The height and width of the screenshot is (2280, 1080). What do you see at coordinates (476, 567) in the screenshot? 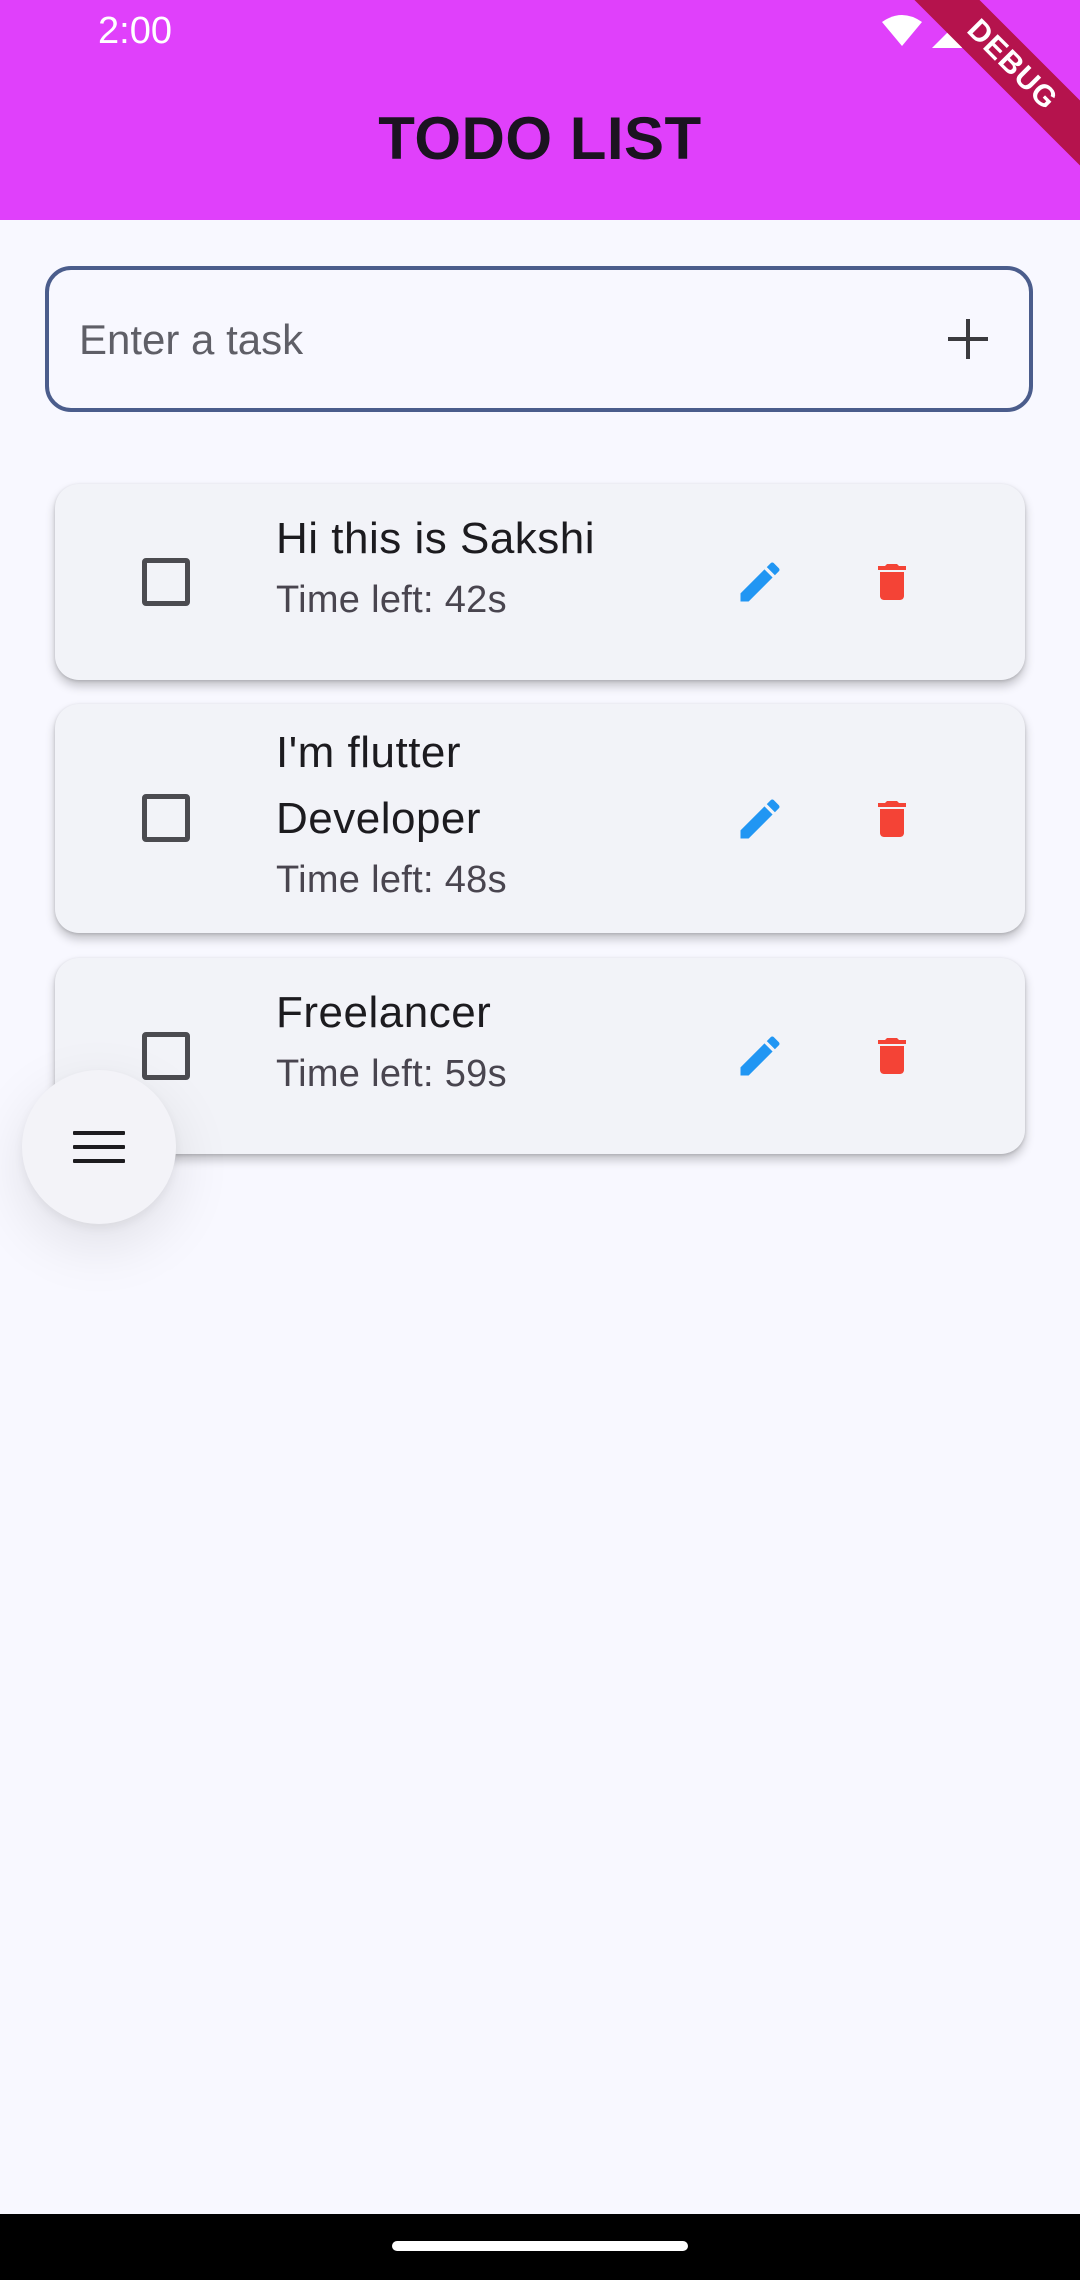
I see `task-text: Hi this is Sakshi Time left: 42s` at bounding box center [476, 567].